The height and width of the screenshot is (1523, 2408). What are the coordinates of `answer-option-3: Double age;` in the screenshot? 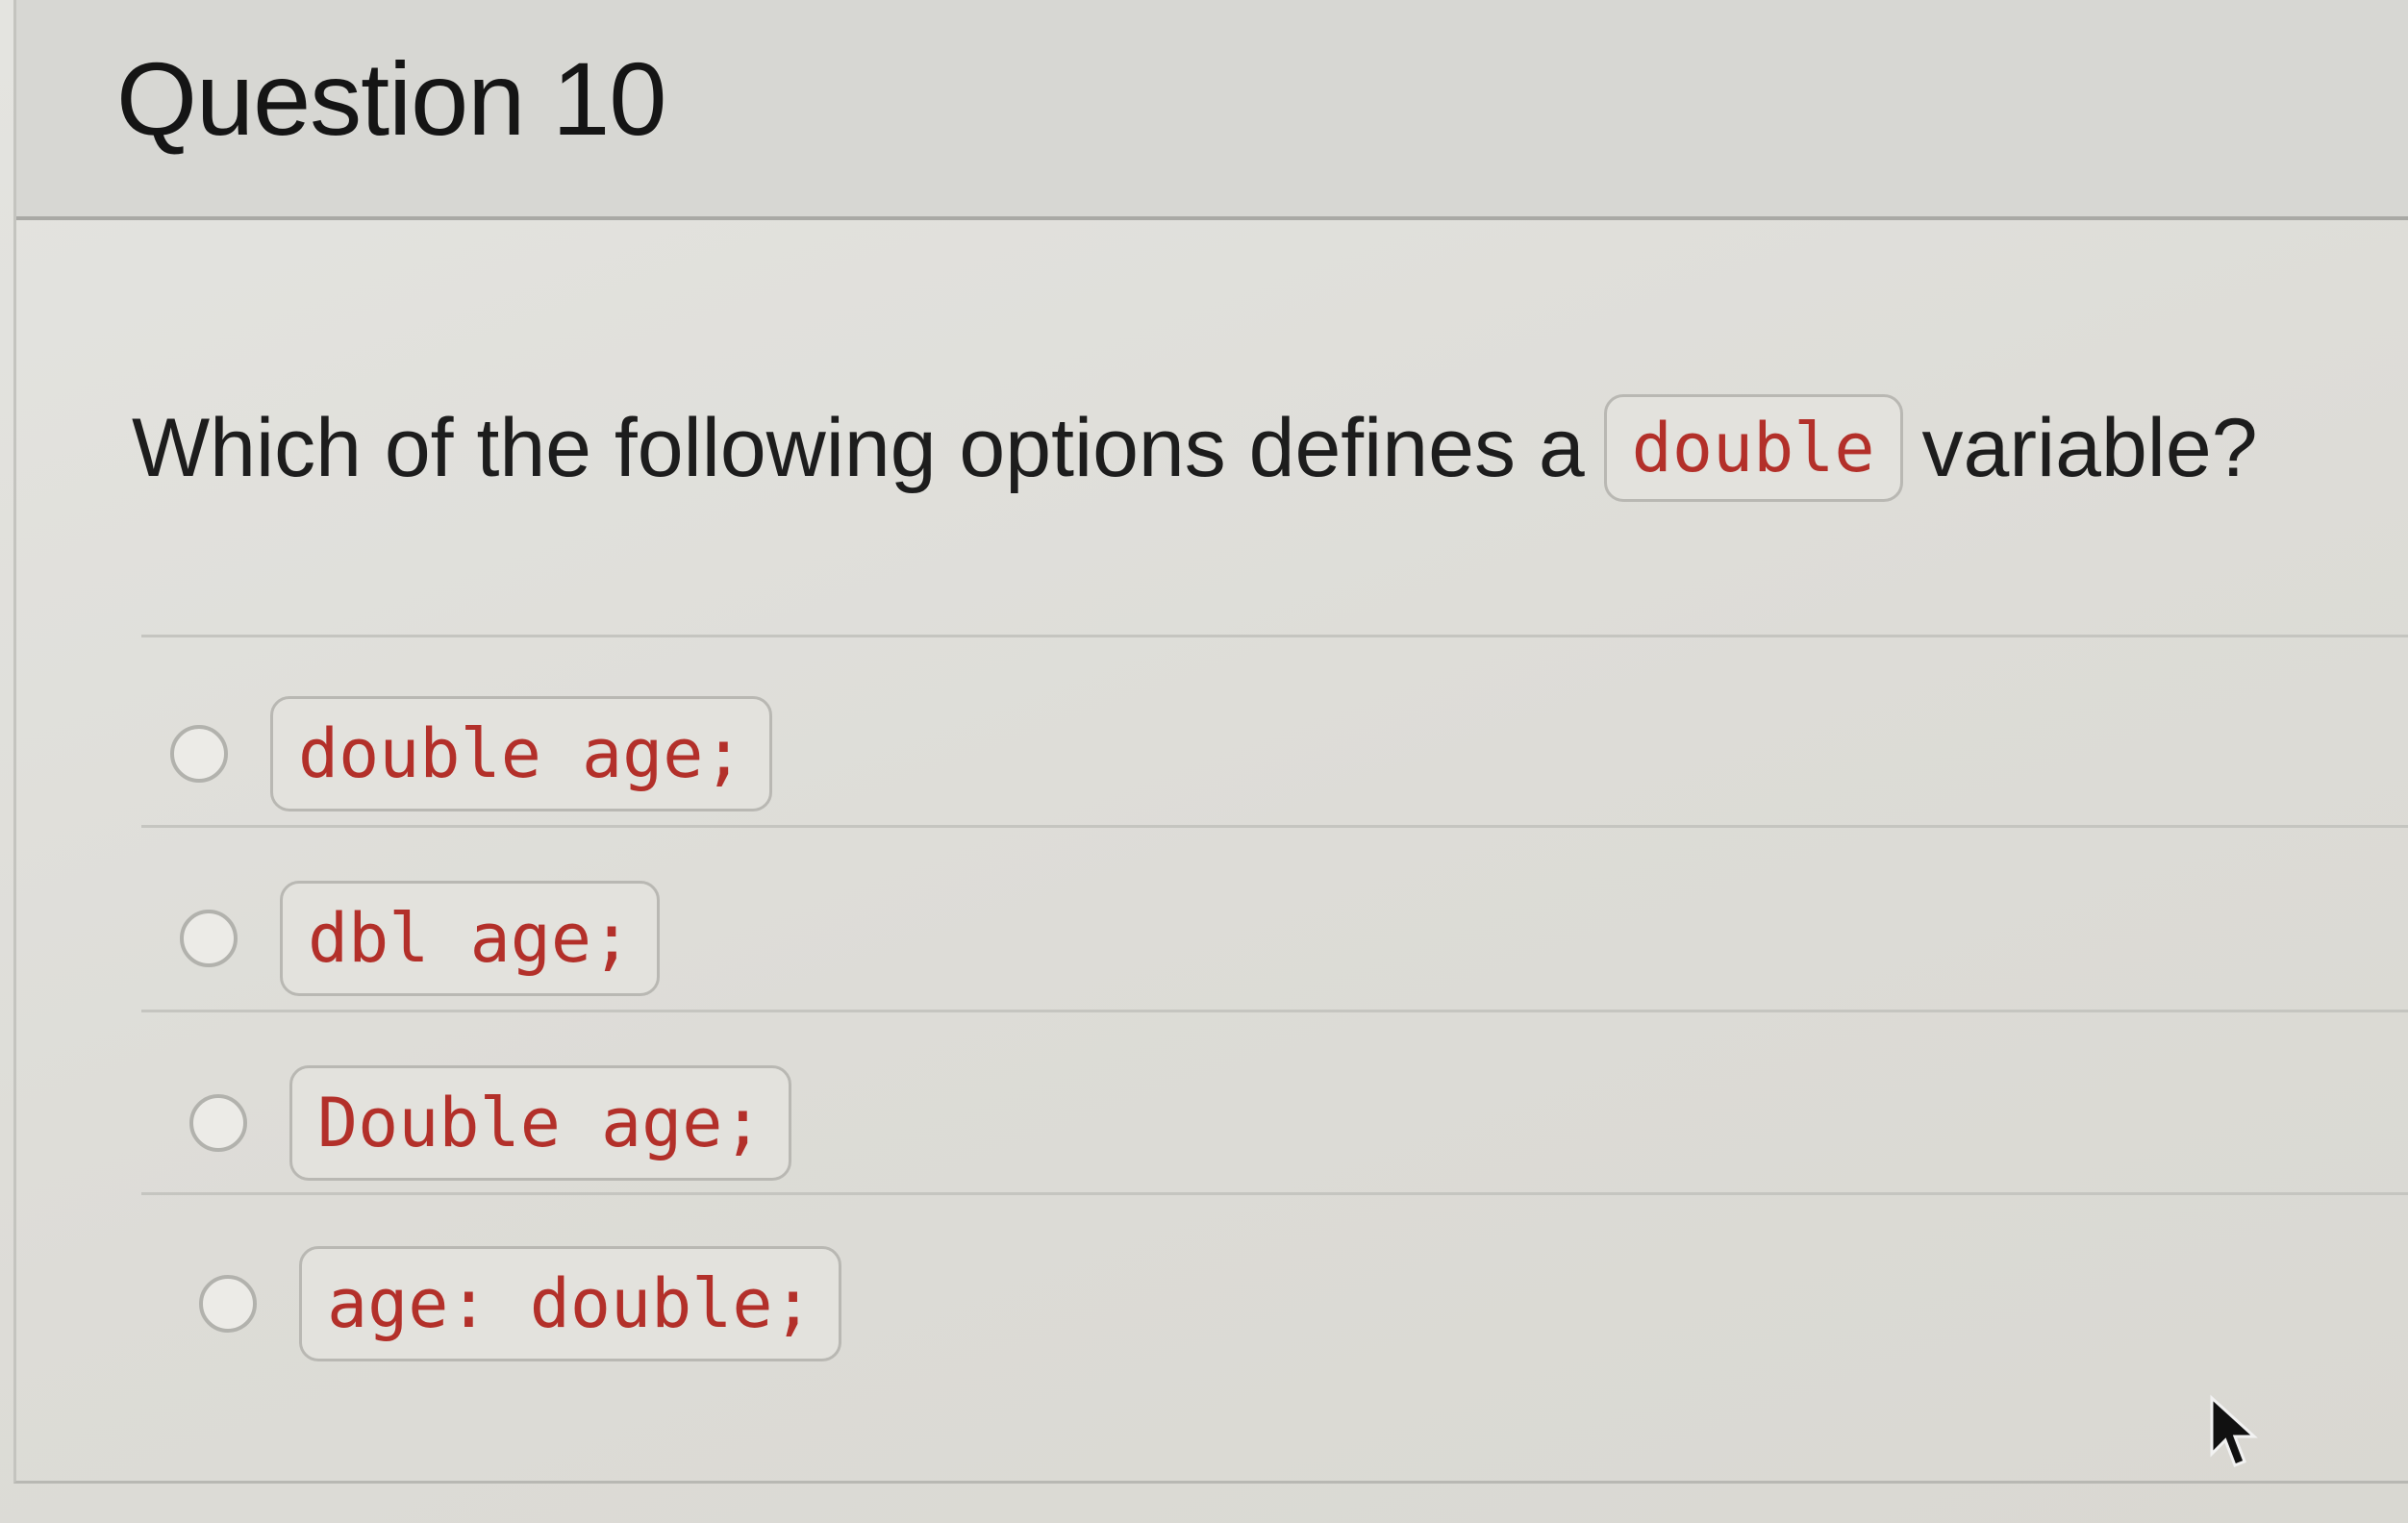 It's located at (490, 1123).